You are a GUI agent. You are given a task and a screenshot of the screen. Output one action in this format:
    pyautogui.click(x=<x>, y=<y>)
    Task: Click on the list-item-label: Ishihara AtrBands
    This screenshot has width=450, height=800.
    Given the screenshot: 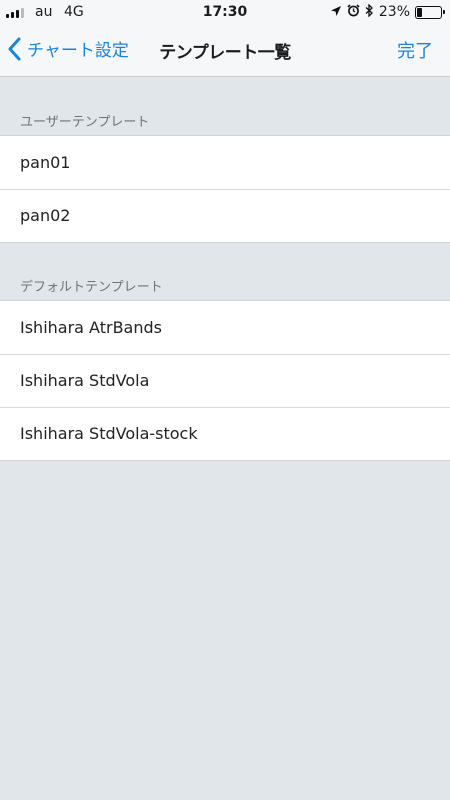 What is the action you would take?
    pyautogui.click(x=91, y=327)
    